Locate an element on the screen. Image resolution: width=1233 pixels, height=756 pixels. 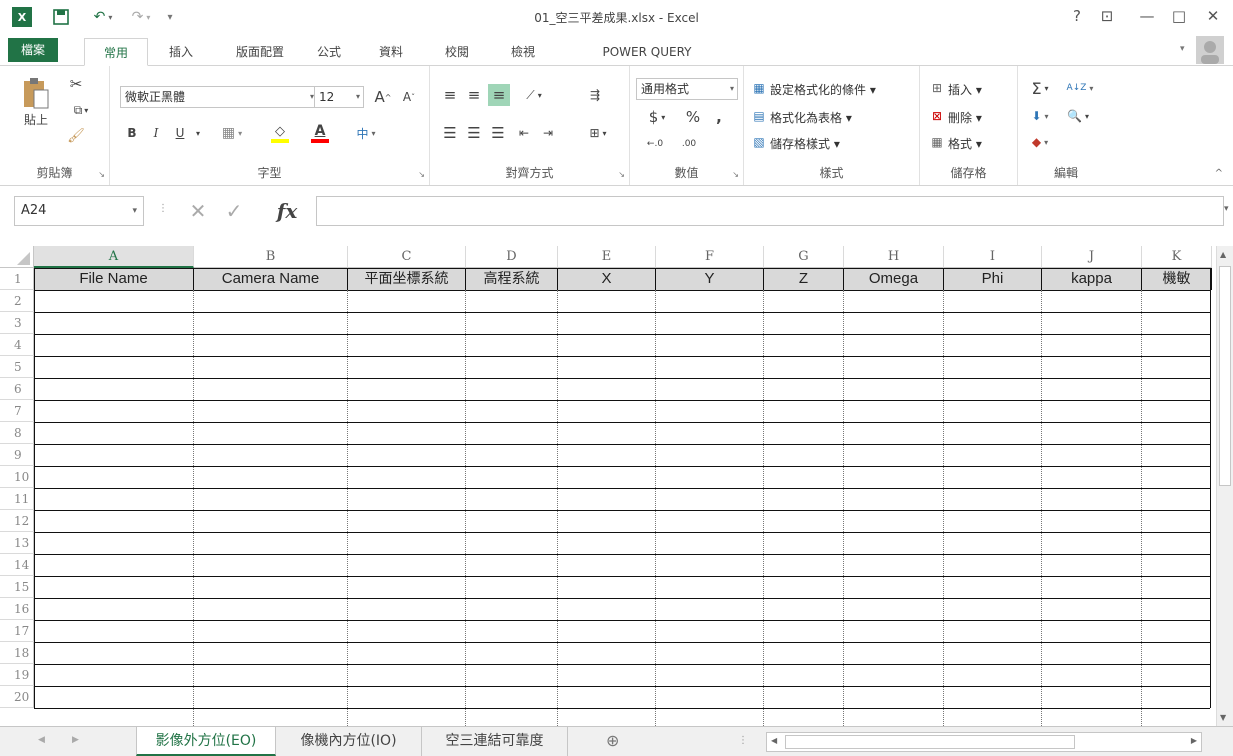
header-cell-d: 高程系統 is located at coordinates (512, 279).